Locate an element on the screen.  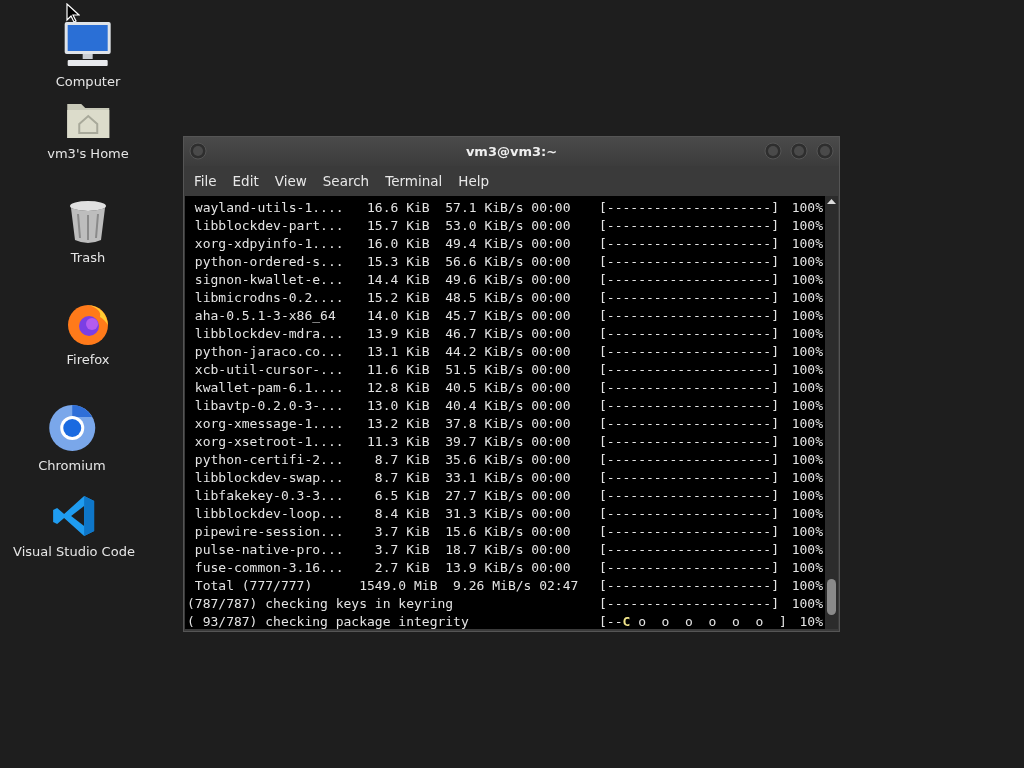
menu-item: Terminal is located at coordinates (414, 181).